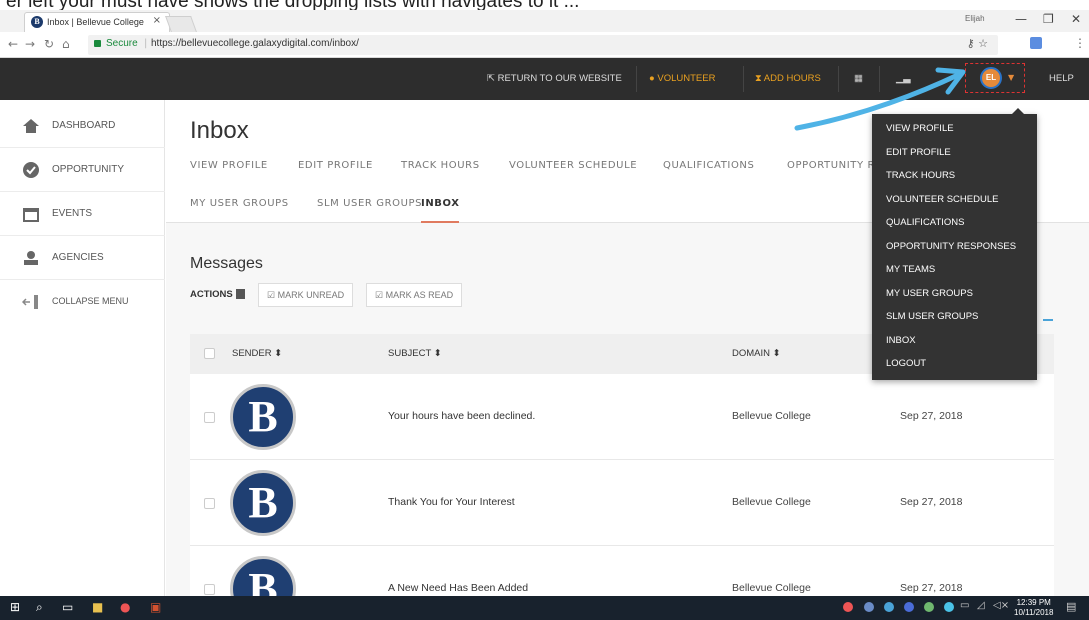 Image resolution: width=1089 pixels, height=620 pixels. What do you see at coordinates (39, 607) in the screenshot?
I see `search-icon: ⌕` at bounding box center [39, 607].